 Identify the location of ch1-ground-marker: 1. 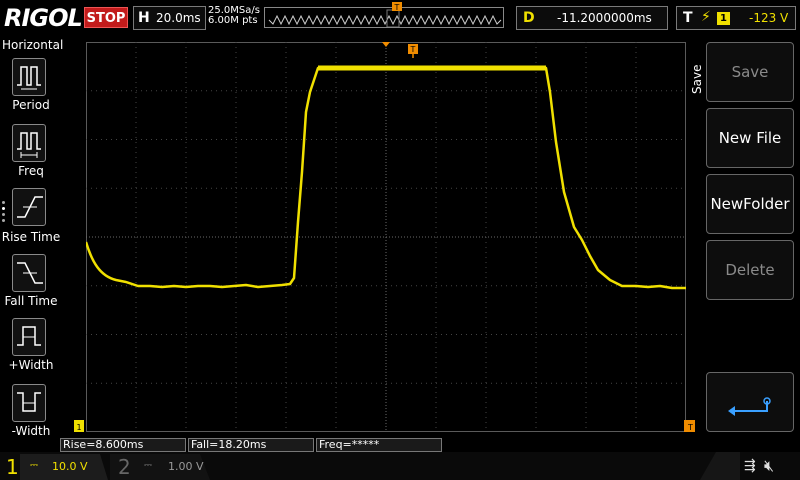
(80, 427).